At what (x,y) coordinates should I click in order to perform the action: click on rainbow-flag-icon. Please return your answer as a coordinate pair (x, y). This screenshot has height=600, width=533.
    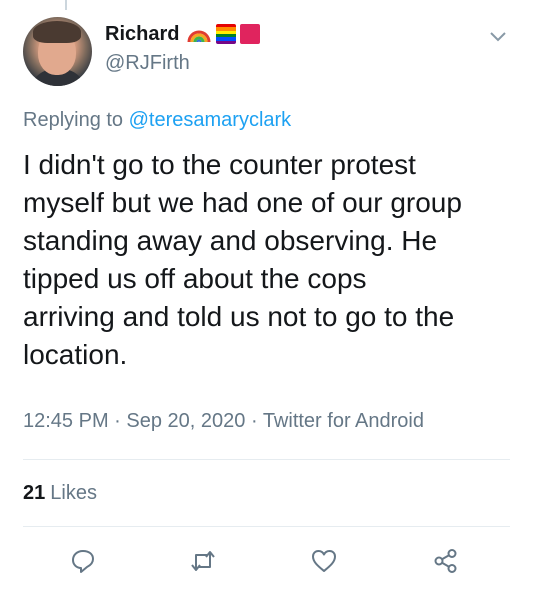
    Looking at the image, I should click on (226, 34).